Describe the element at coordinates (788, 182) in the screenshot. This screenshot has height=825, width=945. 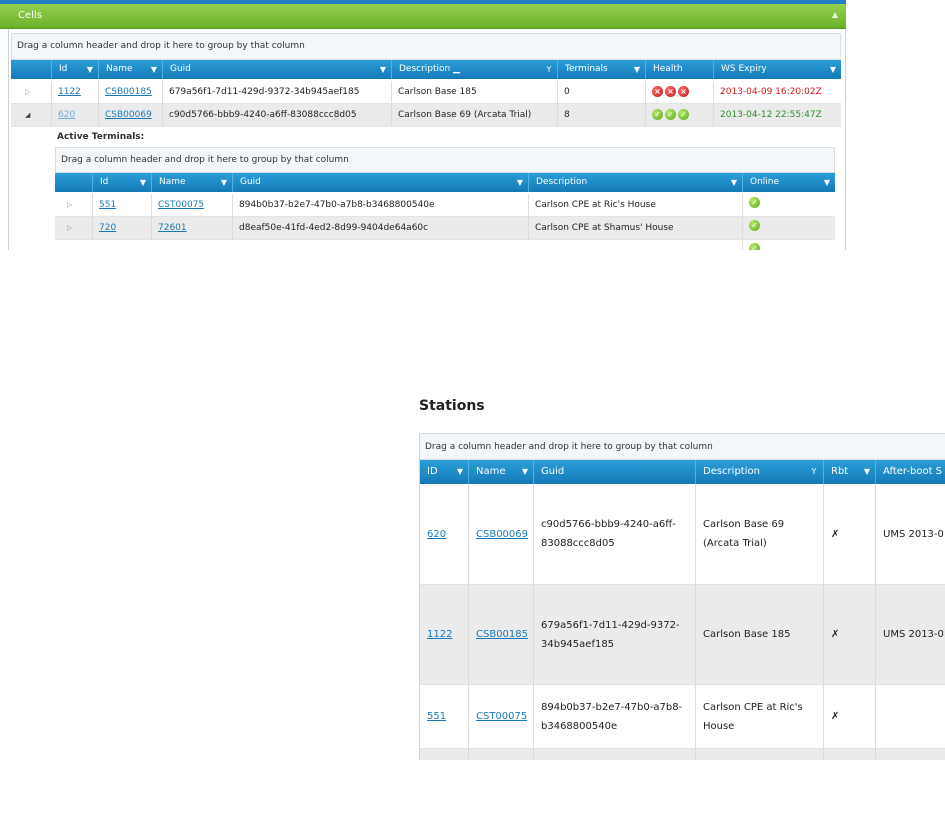
I see `column-header-online: Online ▼` at that location.